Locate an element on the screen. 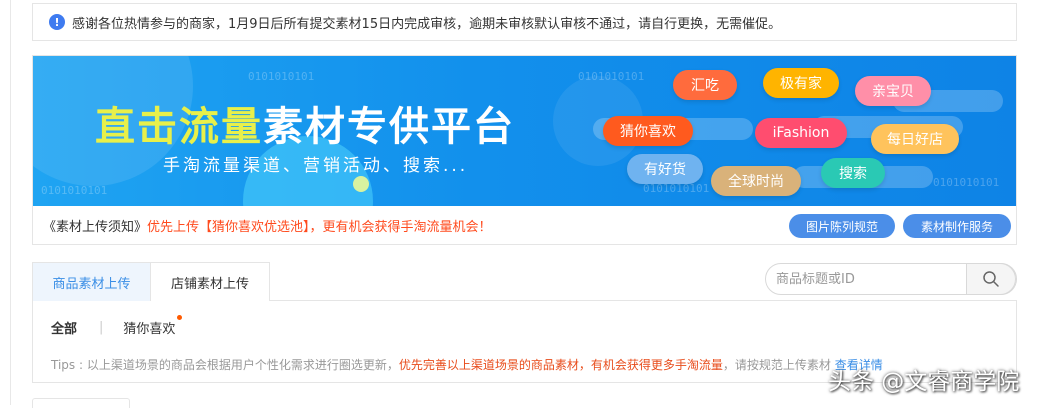  upload-priority-text: 优先上传【猜你喜欢优选池】，更有机会获得手淘流量机会！ is located at coordinates (319, 227).